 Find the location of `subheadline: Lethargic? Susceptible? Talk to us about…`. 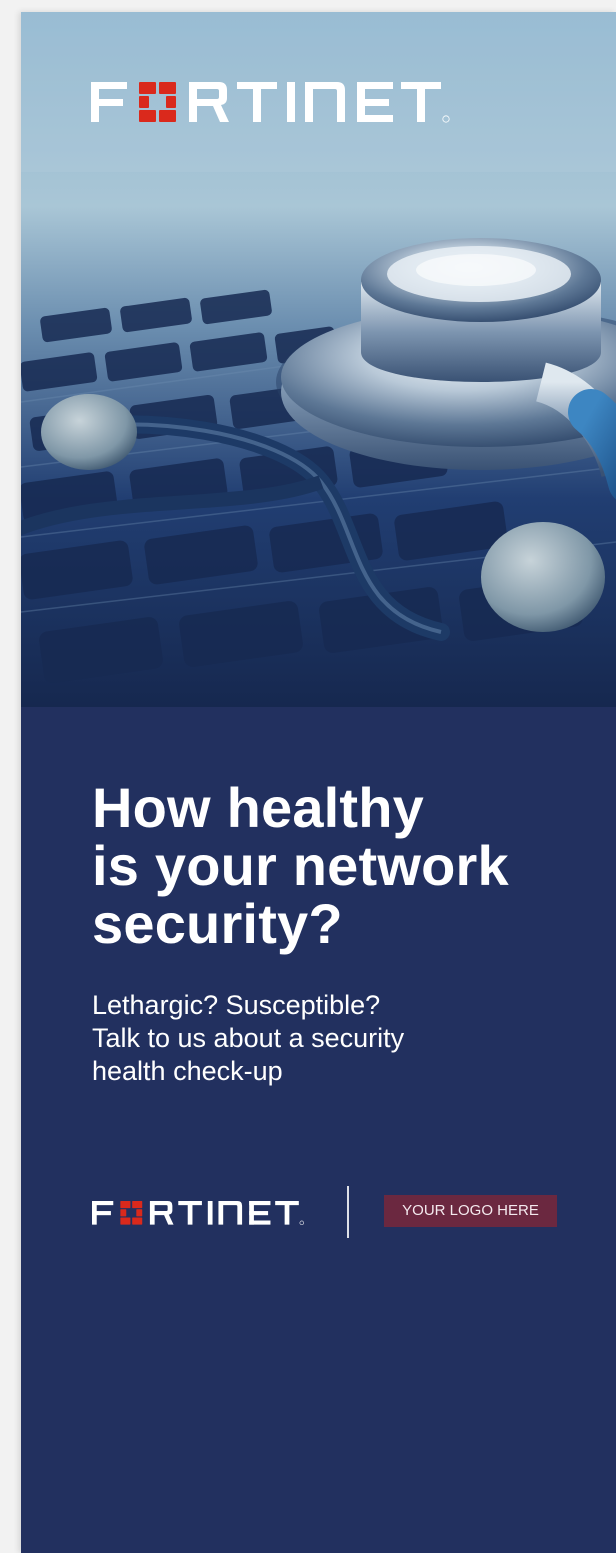

subheadline: Lethargic? Susceptible? Talk to us about… is located at coordinates (312, 1038).